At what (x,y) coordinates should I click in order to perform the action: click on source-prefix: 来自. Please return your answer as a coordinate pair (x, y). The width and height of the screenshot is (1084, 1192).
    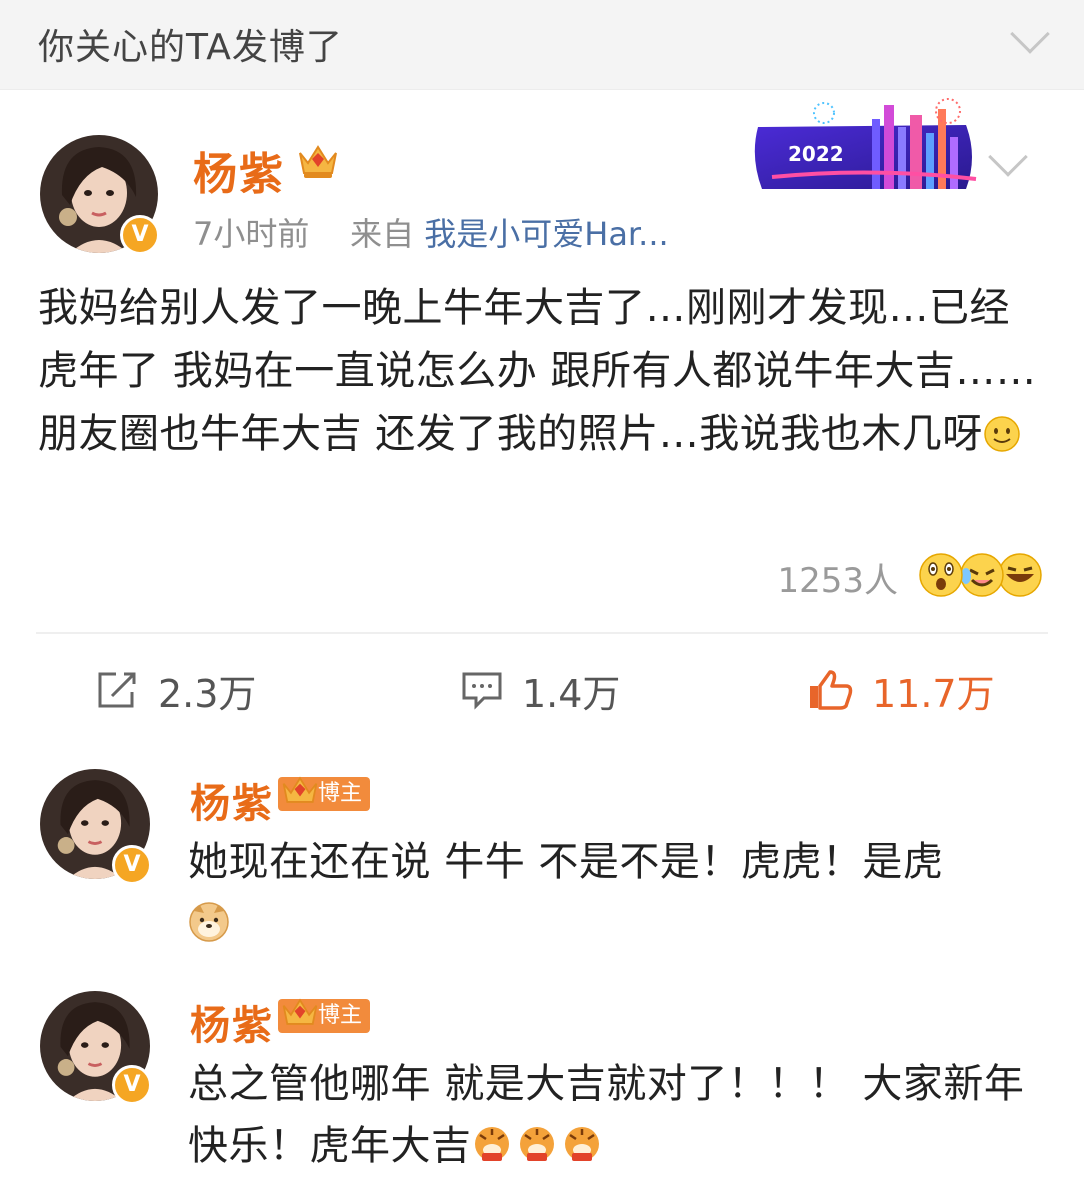
    Looking at the image, I should click on (382, 234).